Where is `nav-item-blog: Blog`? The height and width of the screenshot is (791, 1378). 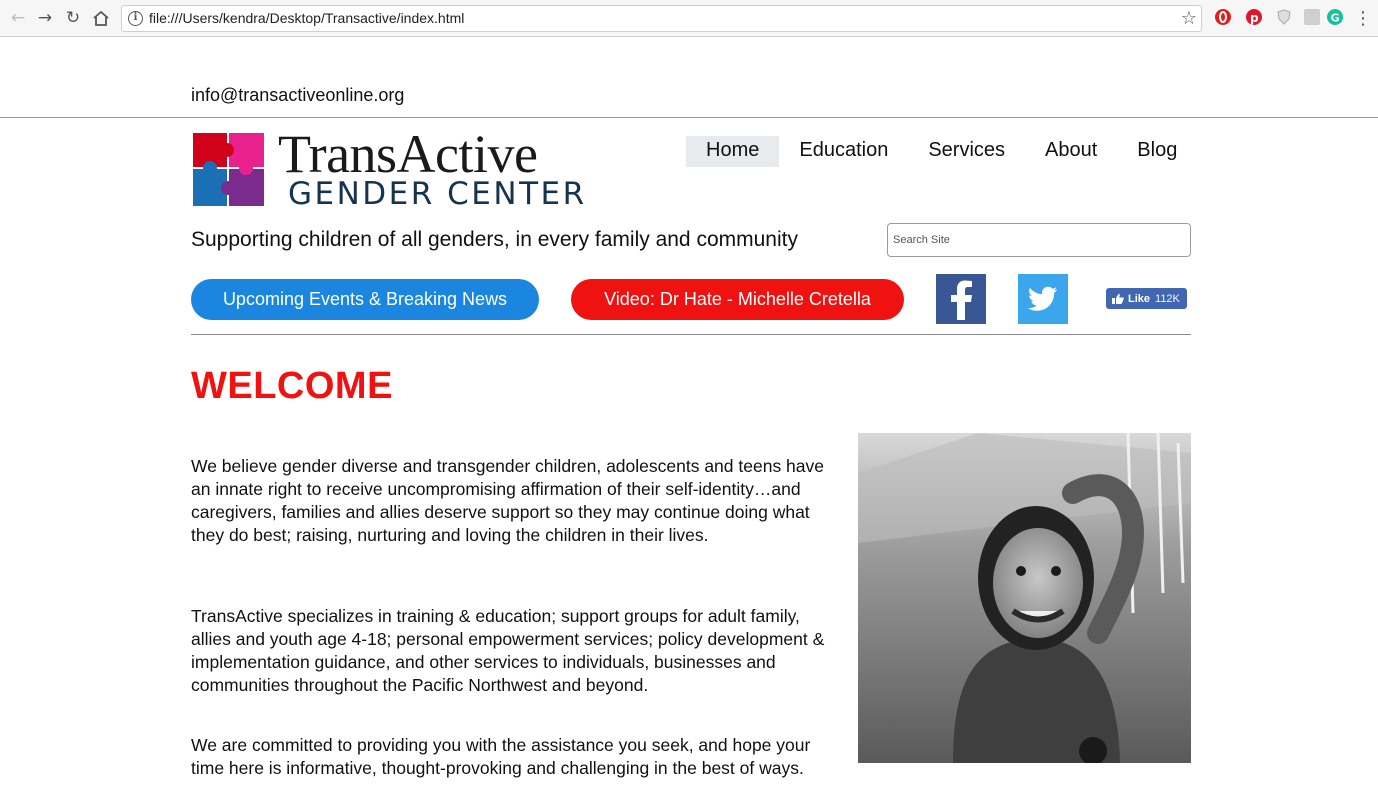
nav-item-blog: Blog is located at coordinates (1157, 151).